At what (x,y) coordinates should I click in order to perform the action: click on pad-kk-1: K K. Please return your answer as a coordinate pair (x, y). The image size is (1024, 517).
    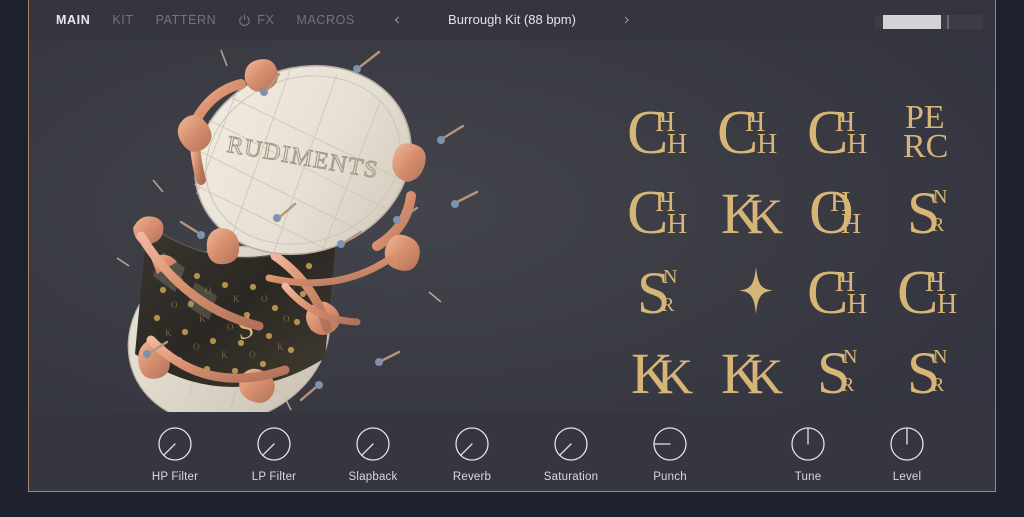
    Looking at the image, I should click on (756, 210).